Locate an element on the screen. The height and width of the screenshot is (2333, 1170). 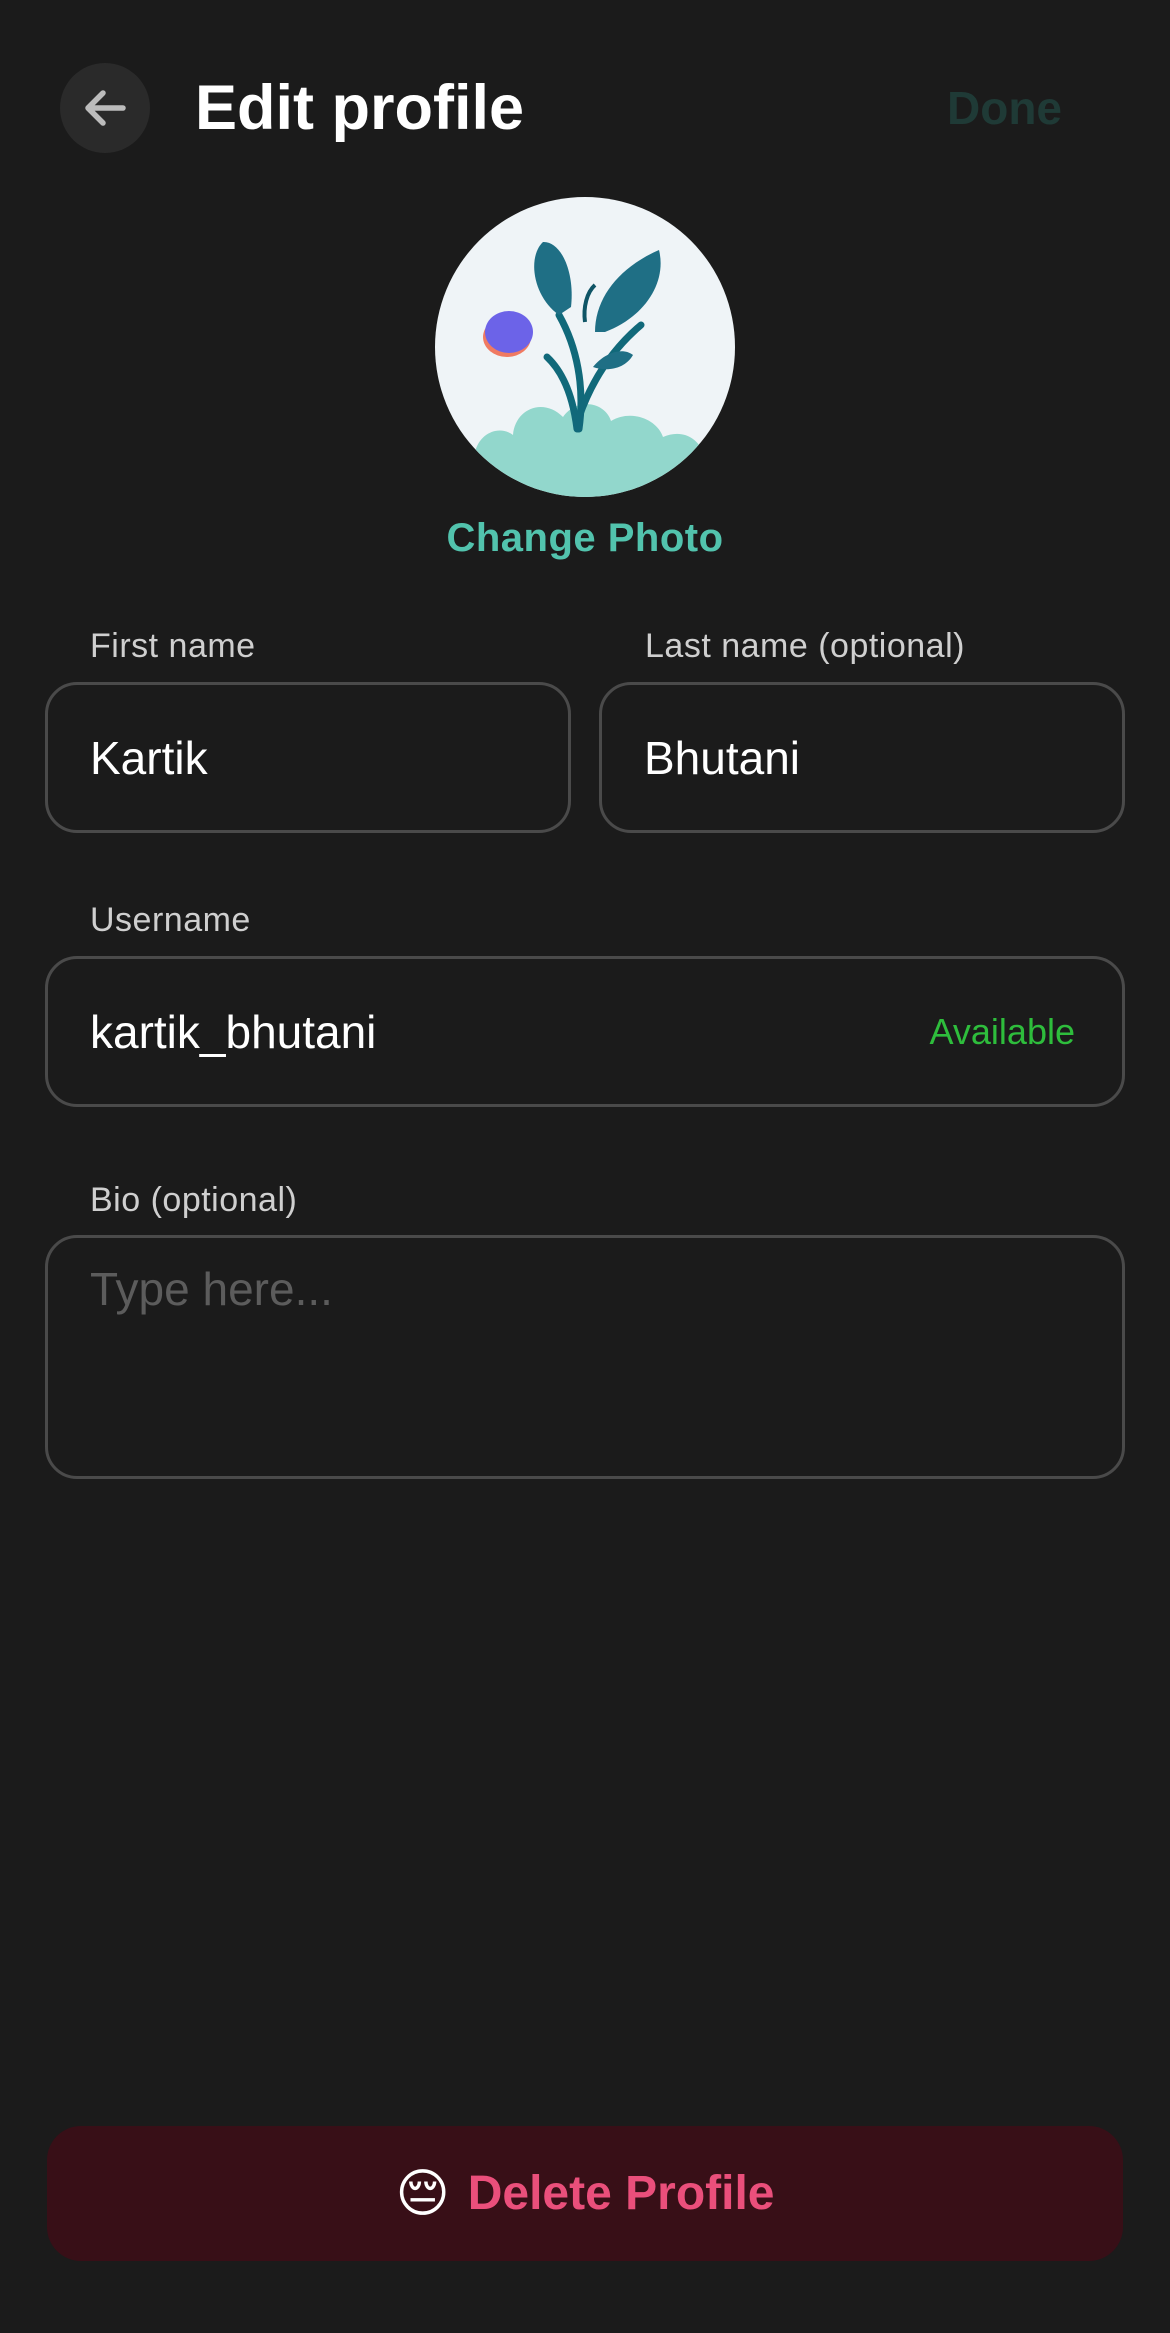
delete-profile-button: 😔 Delete Profile is located at coordinates (585, 2193).